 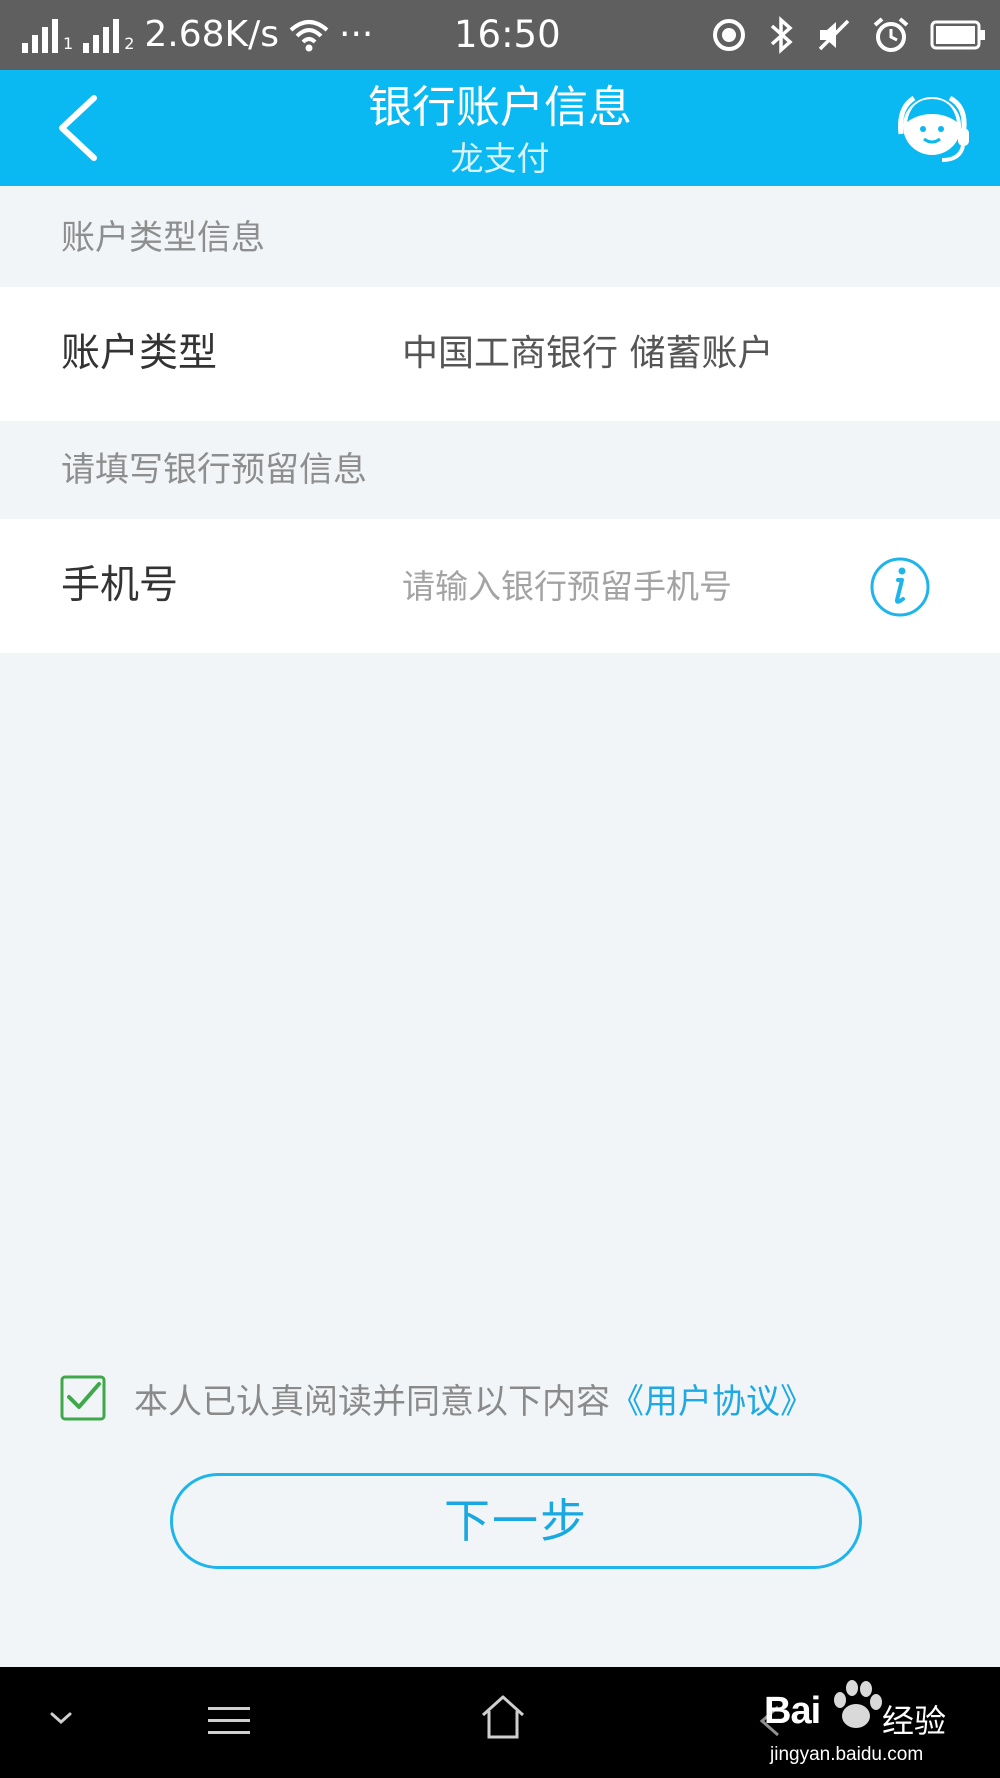 I want to click on account-type-value: 中国工商银行 储蓄账户, so click(x=588, y=353).